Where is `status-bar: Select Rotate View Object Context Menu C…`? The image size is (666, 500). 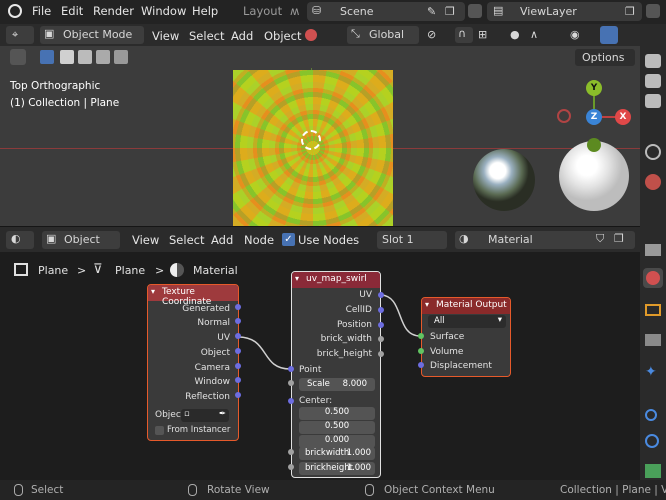 status-bar: Select Rotate View Object Context Menu C… is located at coordinates (333, 490).